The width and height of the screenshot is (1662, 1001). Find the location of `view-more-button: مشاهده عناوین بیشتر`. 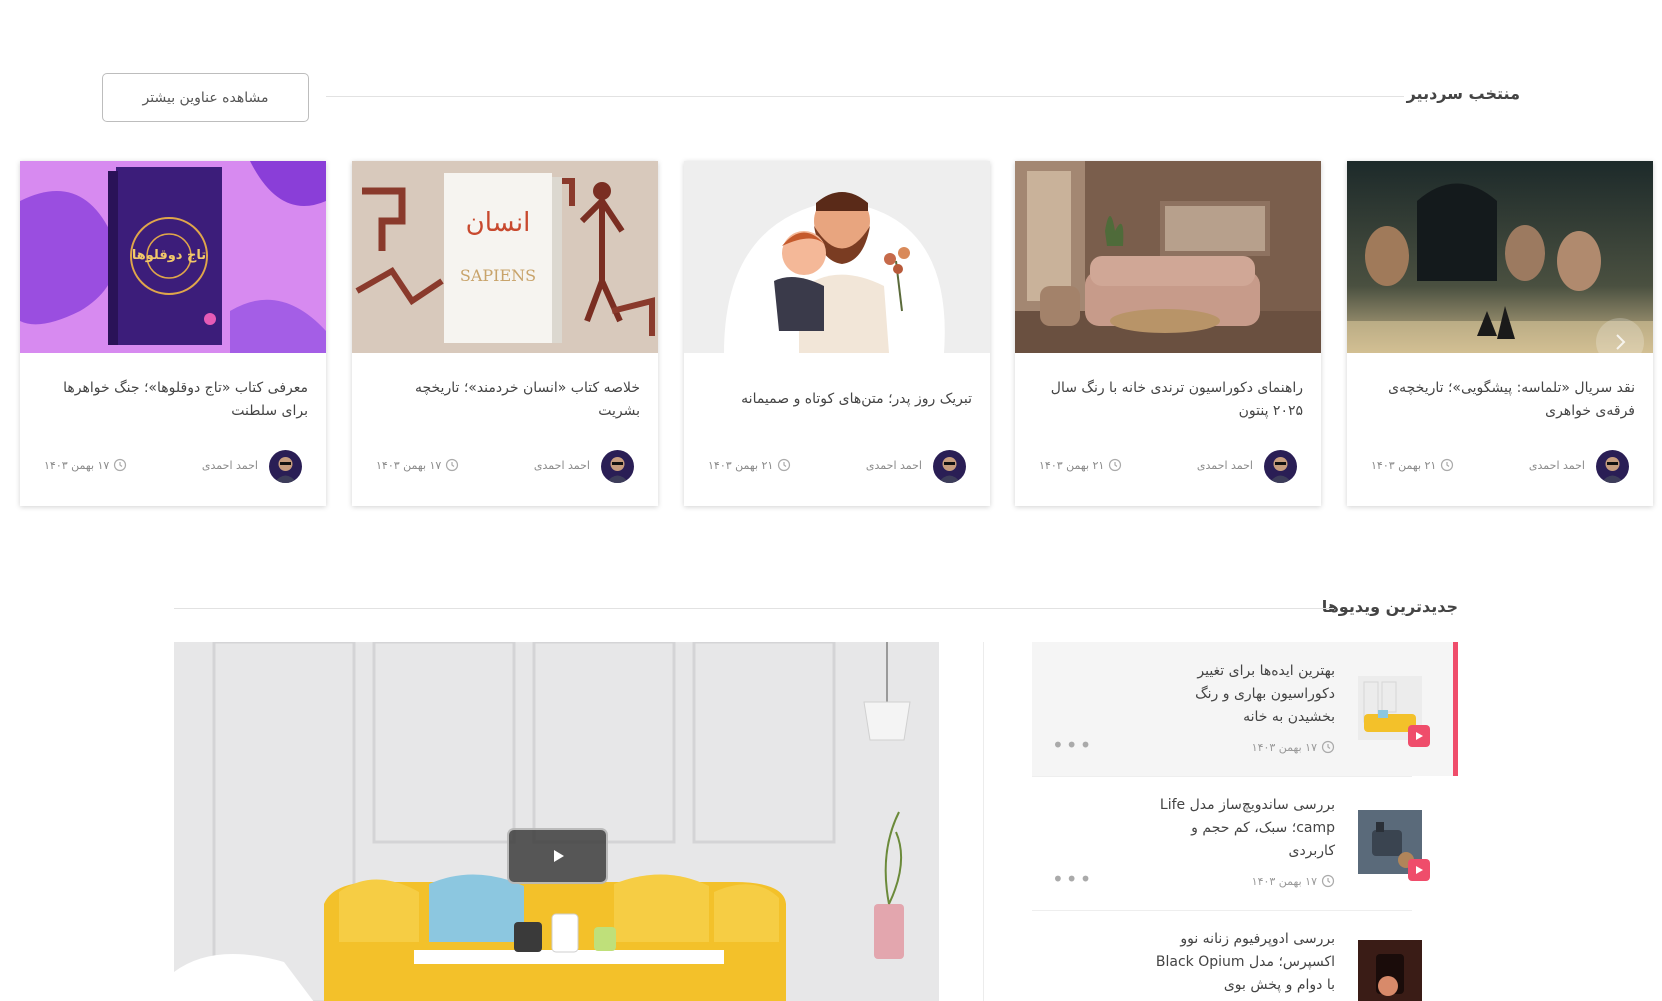

view-more-button: مشاهده عناوین بیشتر is located at coordinates (205, 97).